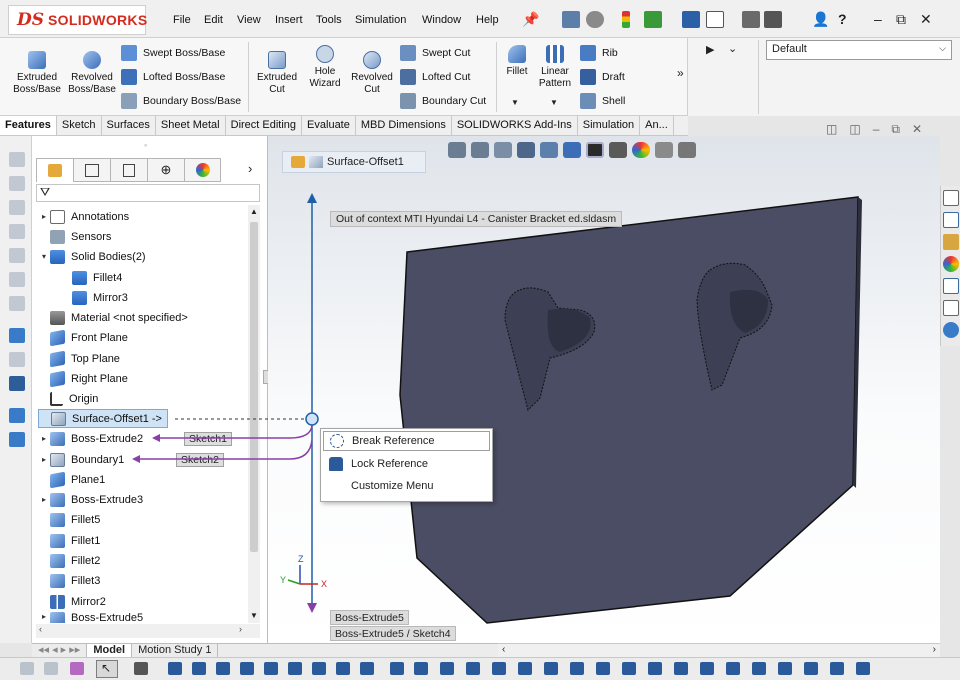  I want to click on pointer-tool-icon, so click(141, 668).